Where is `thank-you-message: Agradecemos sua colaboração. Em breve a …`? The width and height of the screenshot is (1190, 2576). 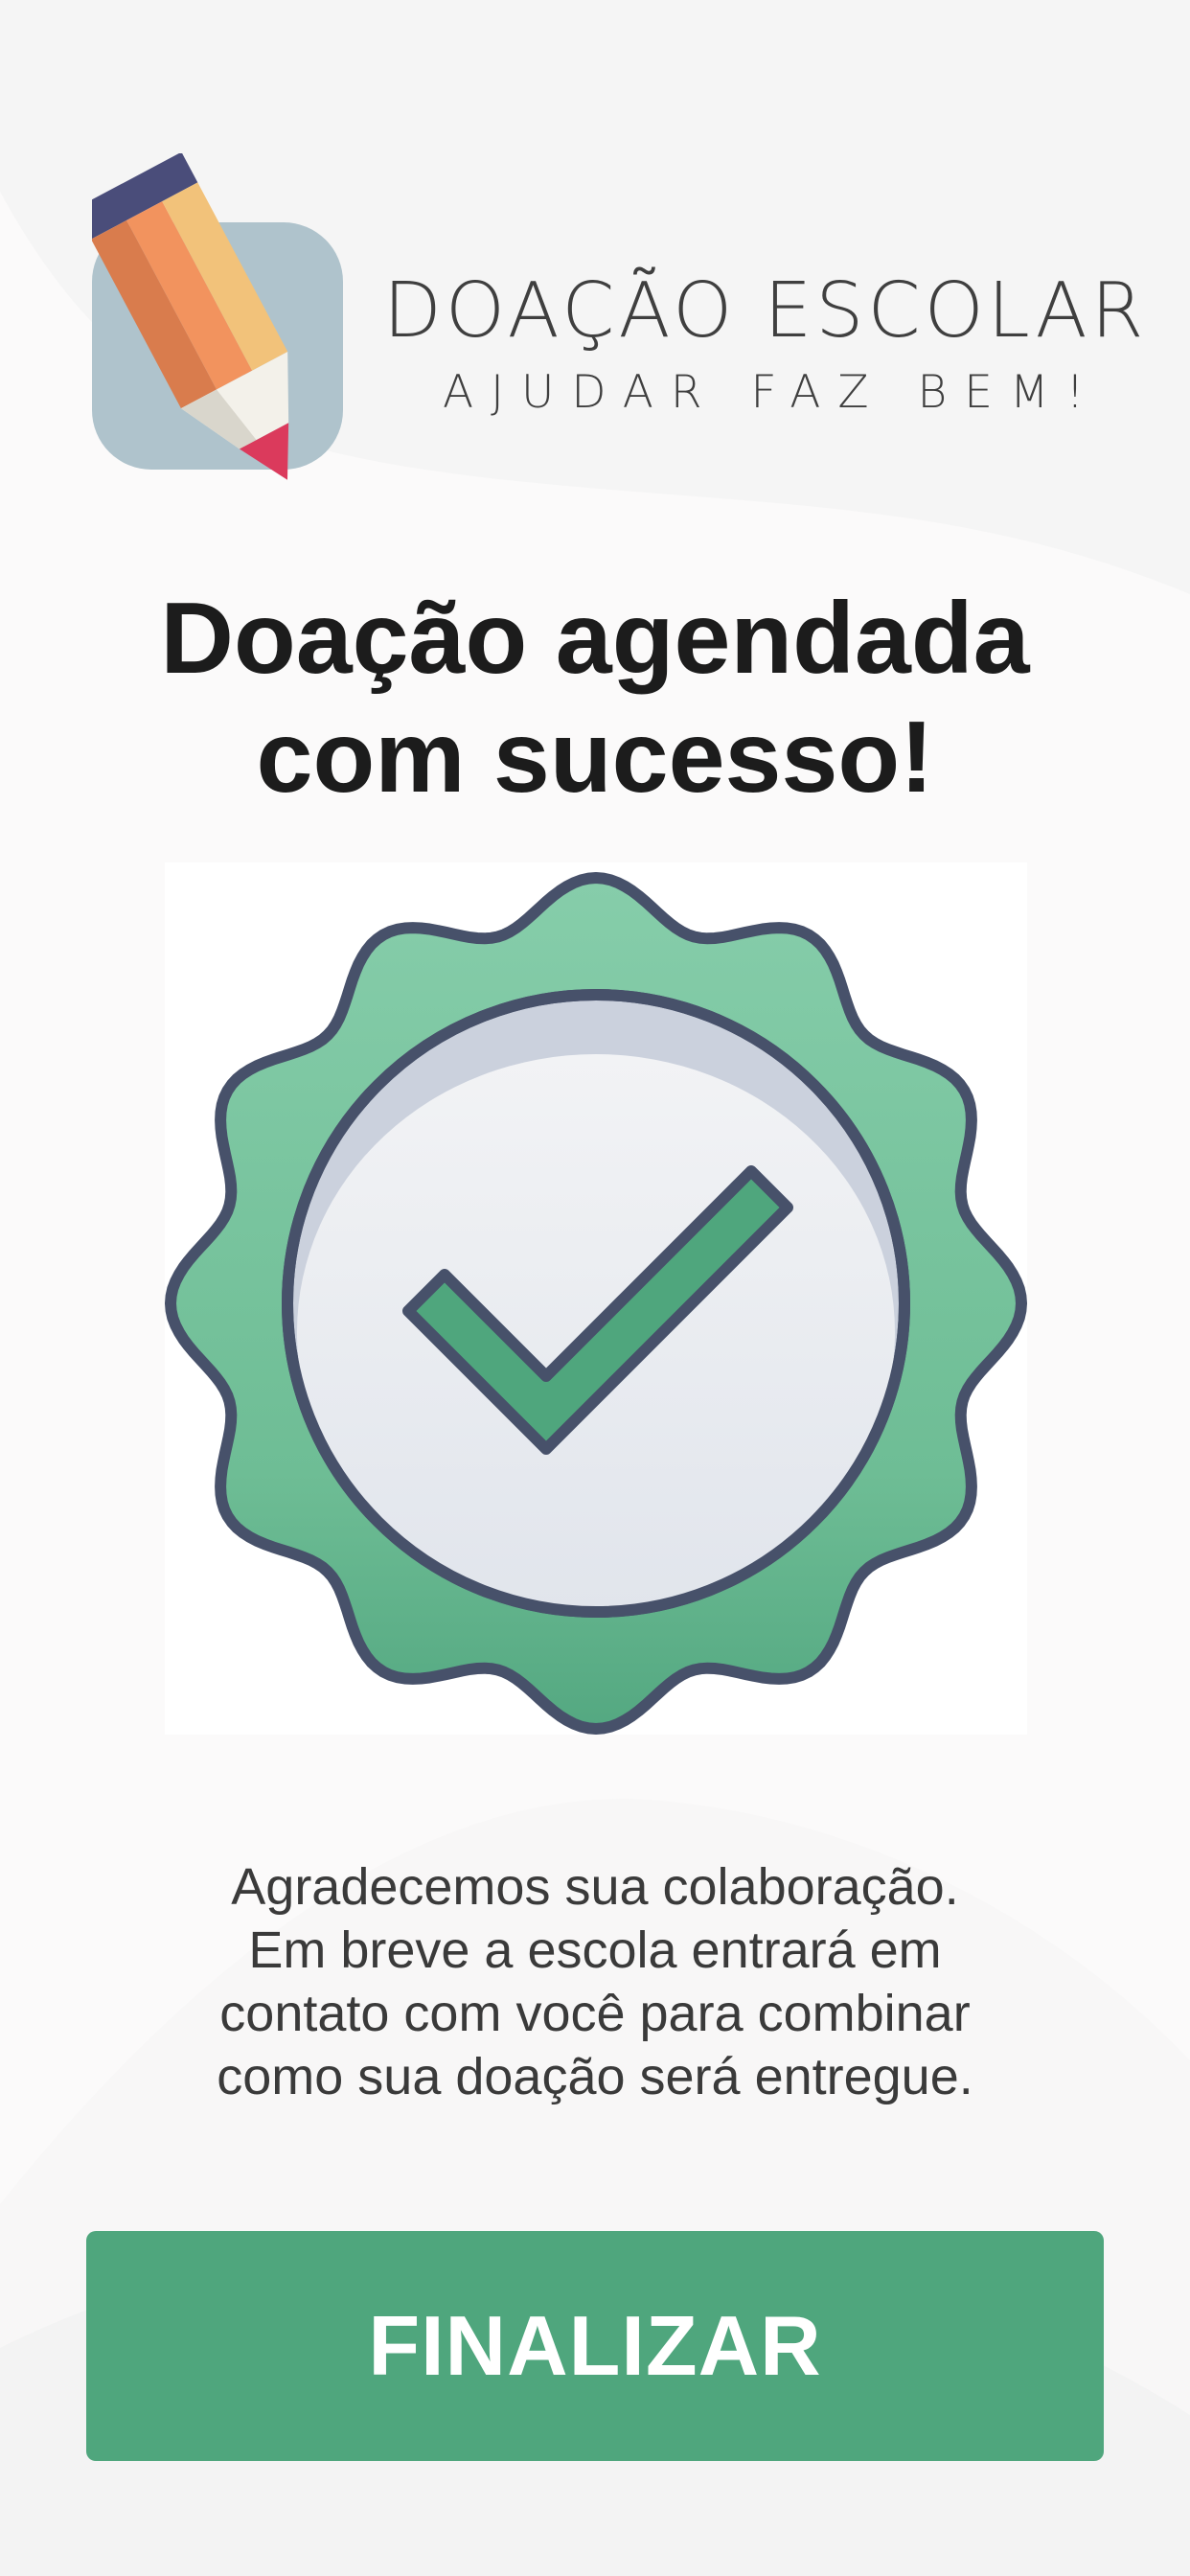 thank-you-message: Agradecemos sua colaboração. Em breve a … is located at coordinates (595, 1981).